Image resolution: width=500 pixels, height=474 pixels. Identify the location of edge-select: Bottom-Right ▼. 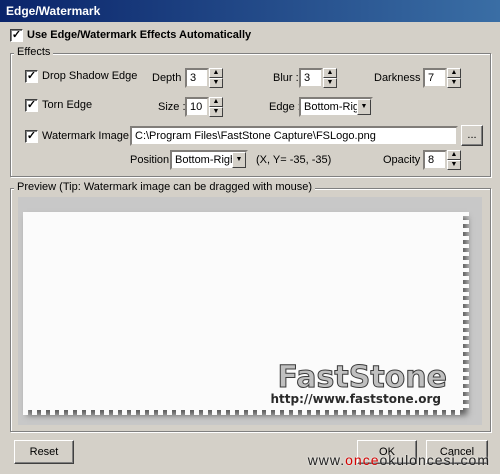
(336, 107).